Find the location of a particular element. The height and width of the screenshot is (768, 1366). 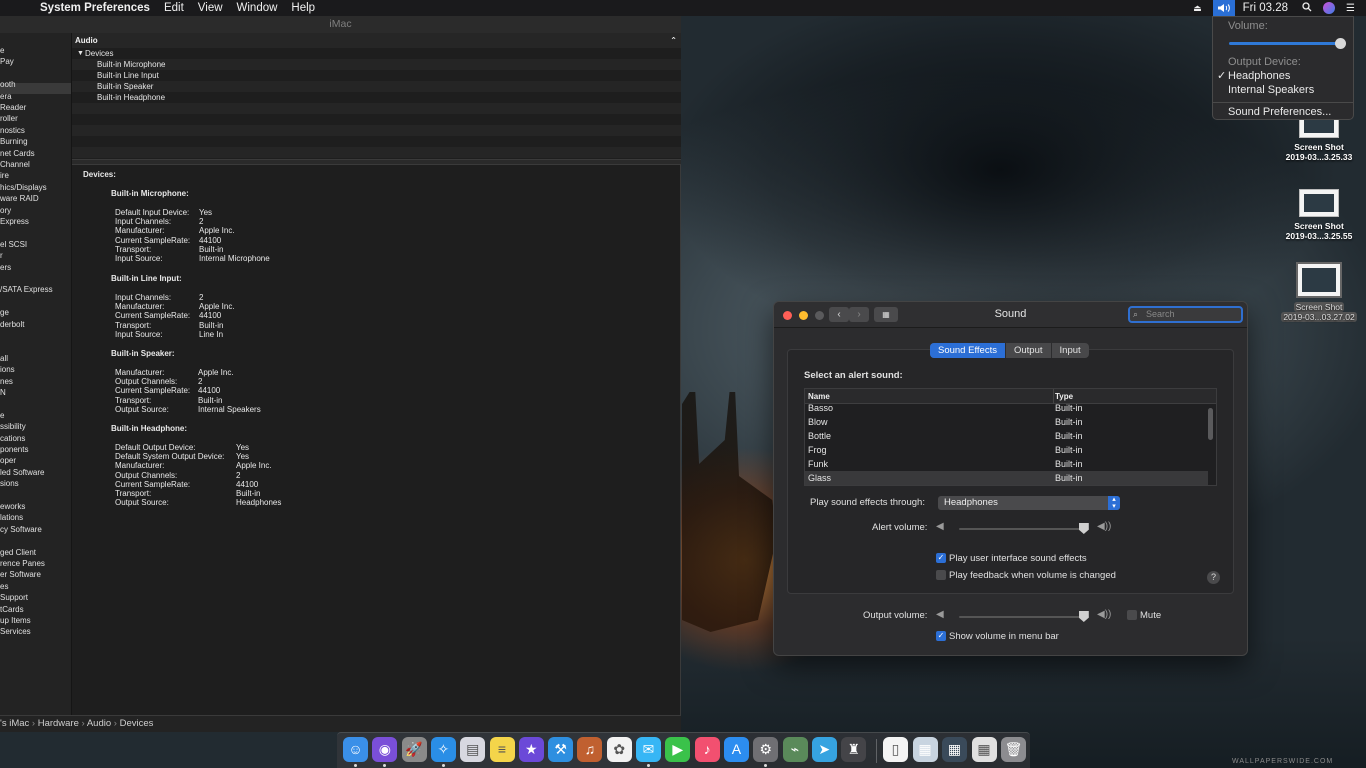

table-row: Funk Built-in is located at coordinates (1006, 464).